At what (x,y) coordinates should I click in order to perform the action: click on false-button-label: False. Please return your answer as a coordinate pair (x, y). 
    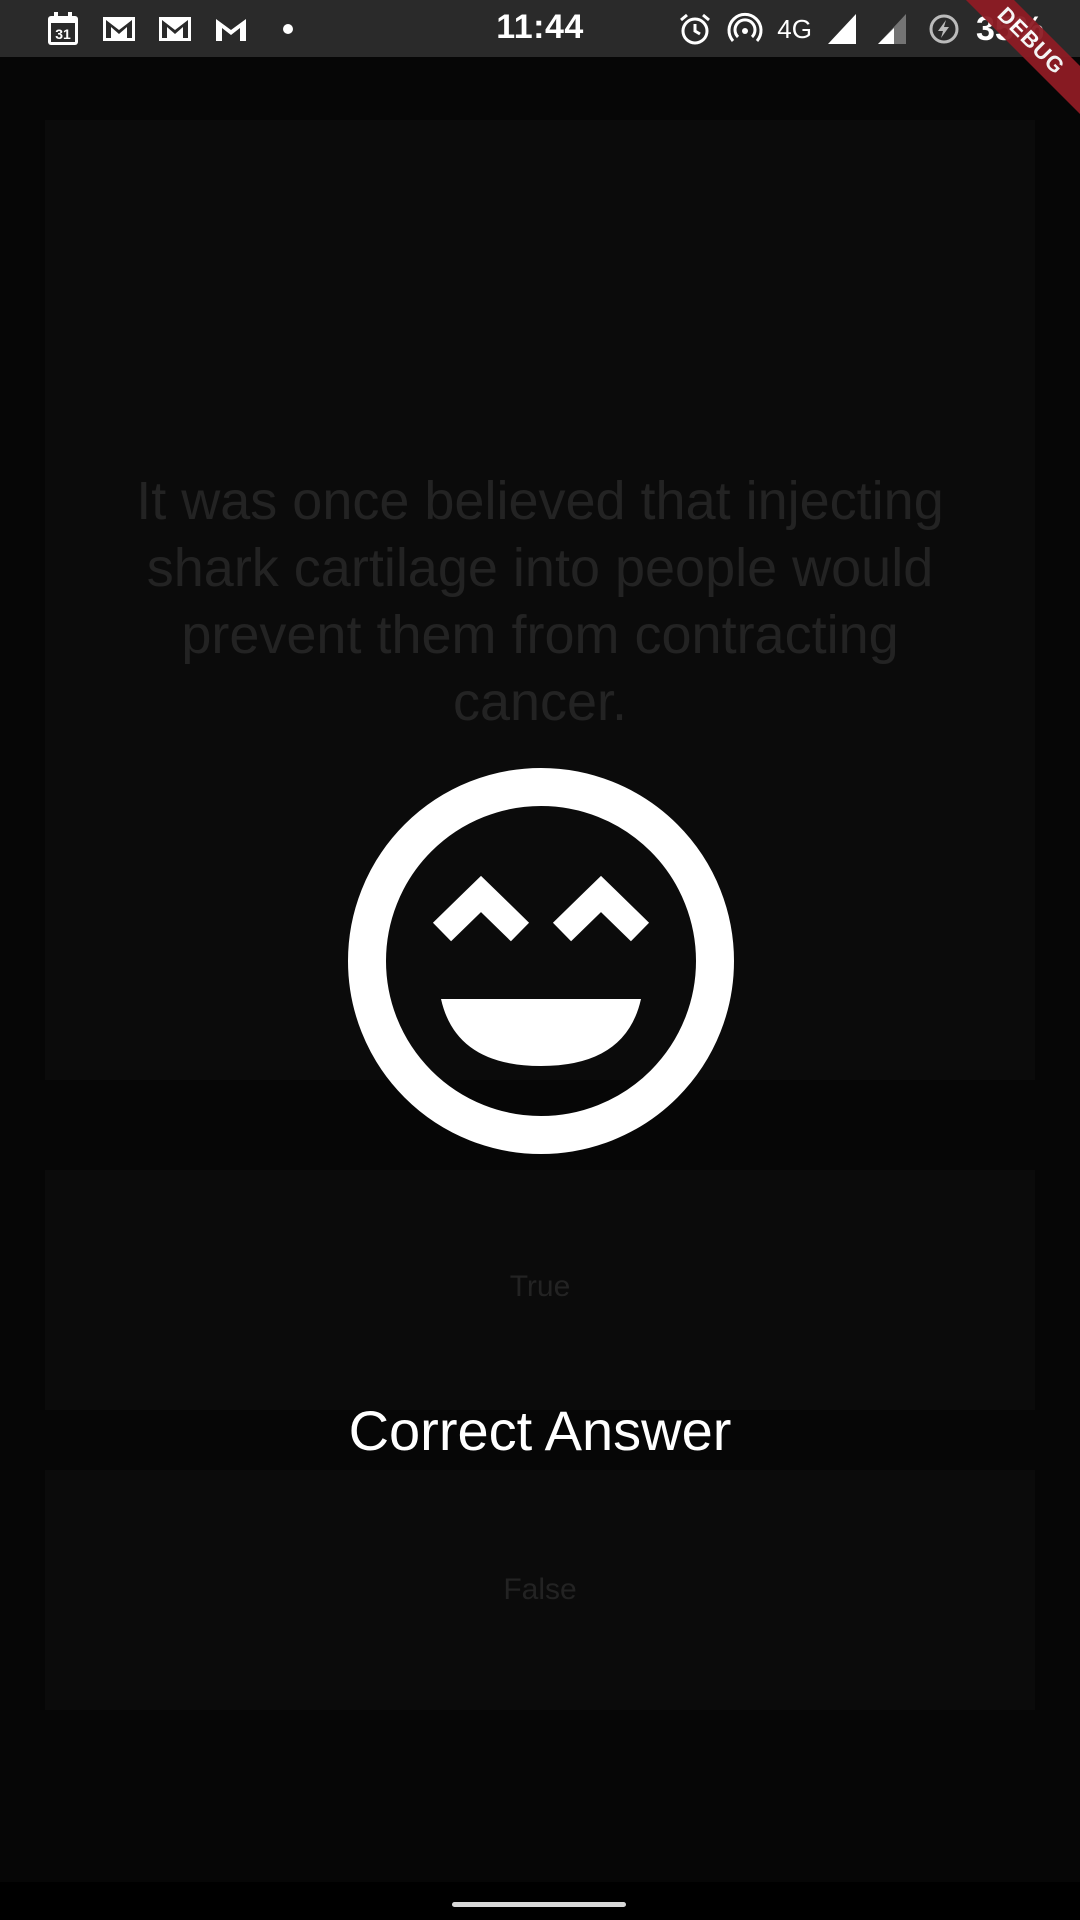
    Looking at the image, I should click on (540, 1589).